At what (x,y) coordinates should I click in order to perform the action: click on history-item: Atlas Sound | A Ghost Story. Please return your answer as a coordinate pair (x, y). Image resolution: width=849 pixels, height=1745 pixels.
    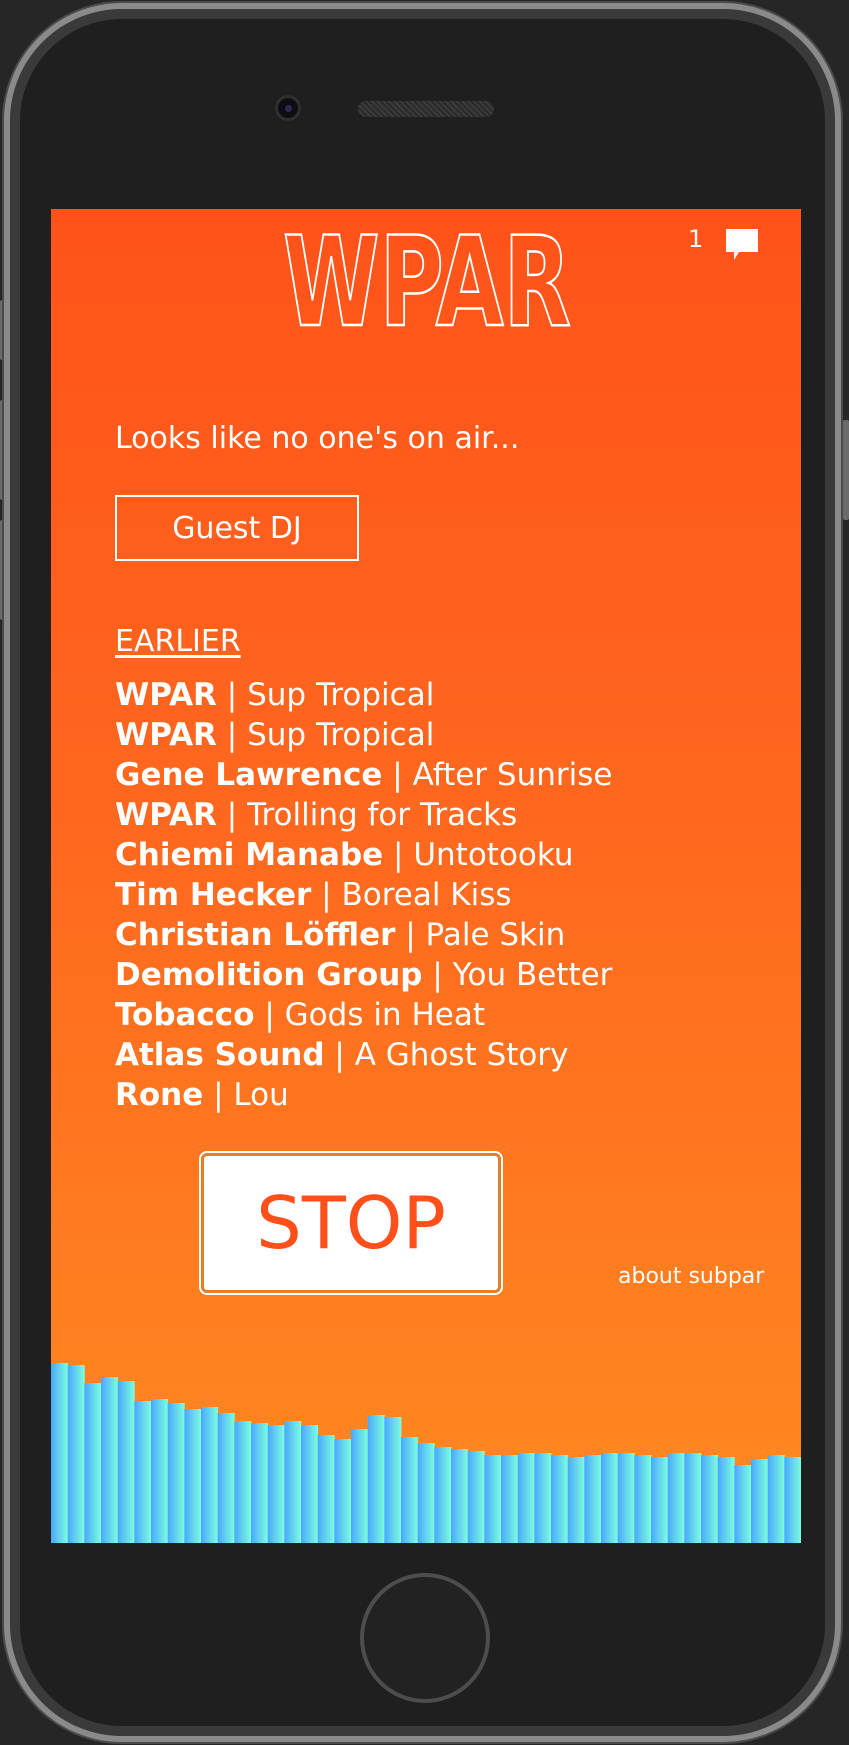
    Looking at the image, I should click on (342, 1055).